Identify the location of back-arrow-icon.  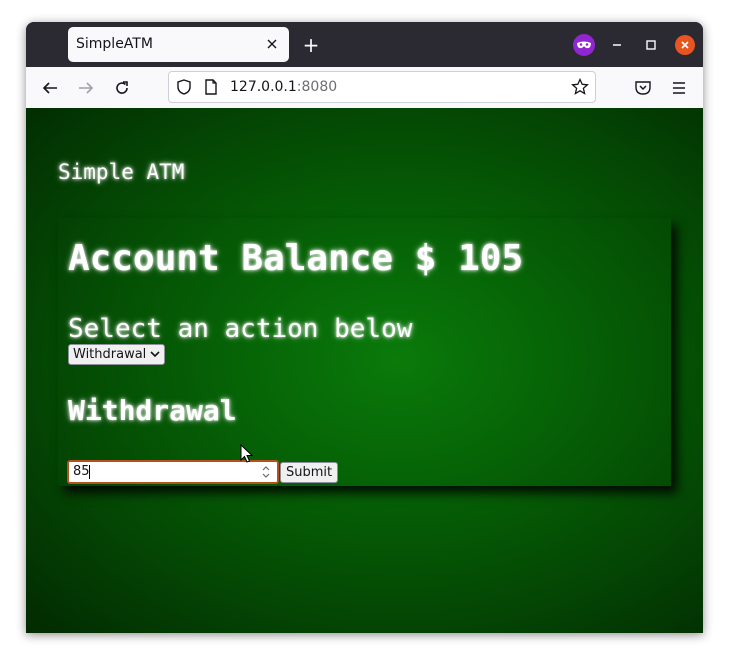
(50, 88).